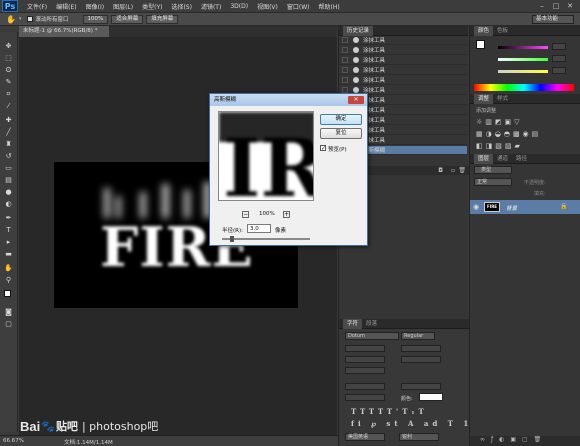 Image resolution: width=580 pixels, height=446 pixels. Describe the element at coordinates (365, 348) in the screenshot. I see `font-size-field` at that location.